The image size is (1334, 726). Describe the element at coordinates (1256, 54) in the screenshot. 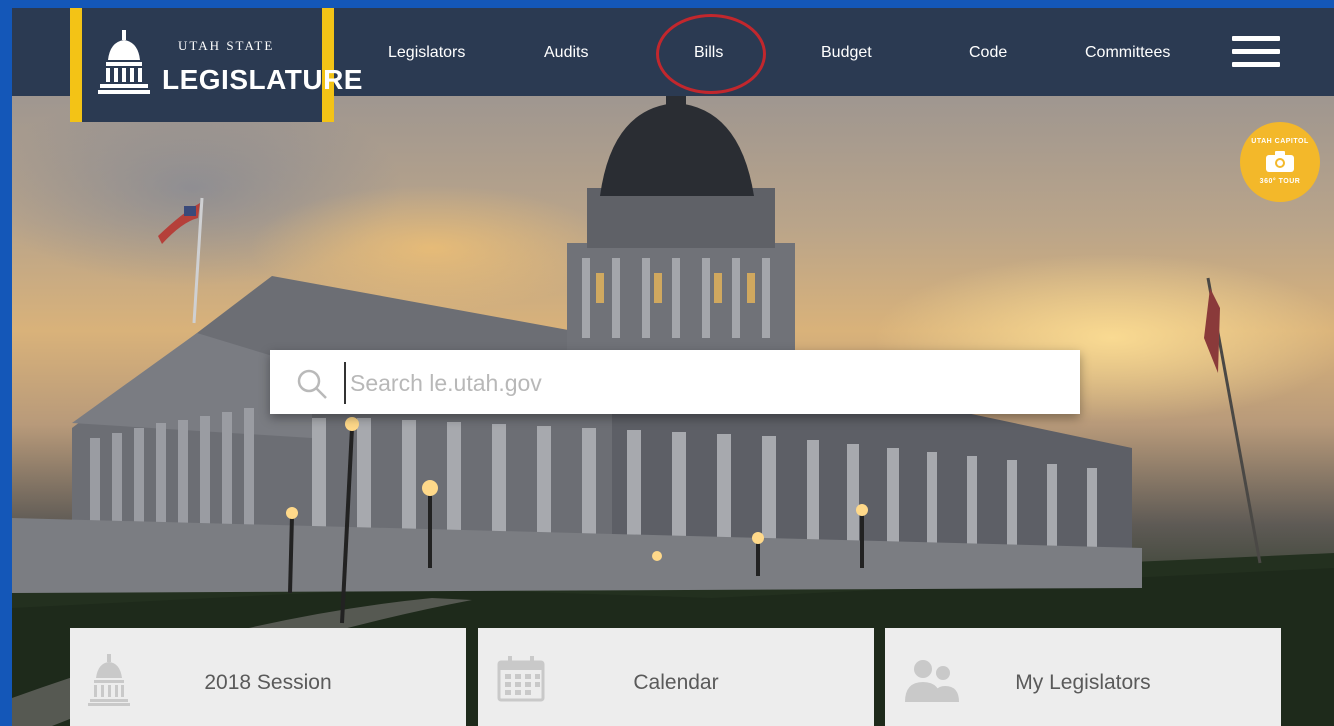

I see `menu-hamburger-icon` at that location.